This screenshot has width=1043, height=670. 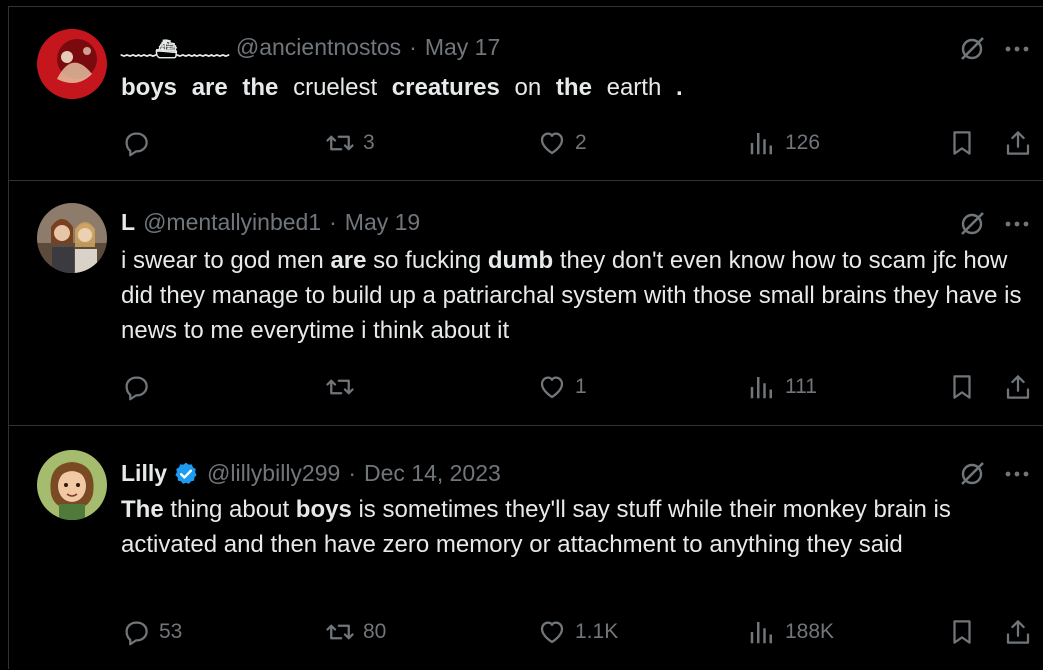 What do you see at coordinates (782, 387) in the screenshot?
I see `views-button: 111` at bounding box center [782, 387].